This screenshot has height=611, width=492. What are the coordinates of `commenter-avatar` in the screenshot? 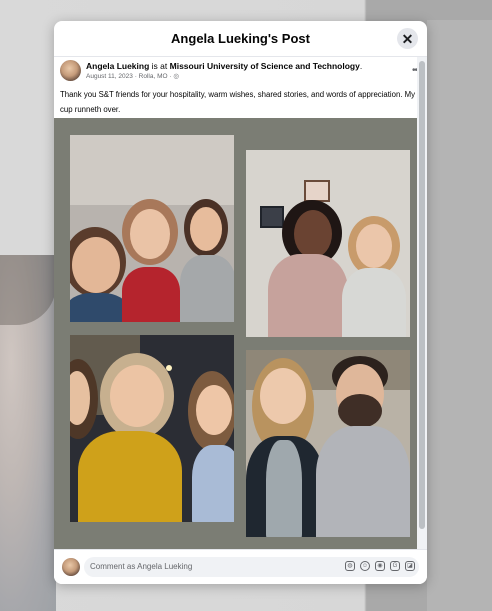 It's located at (71, 567).